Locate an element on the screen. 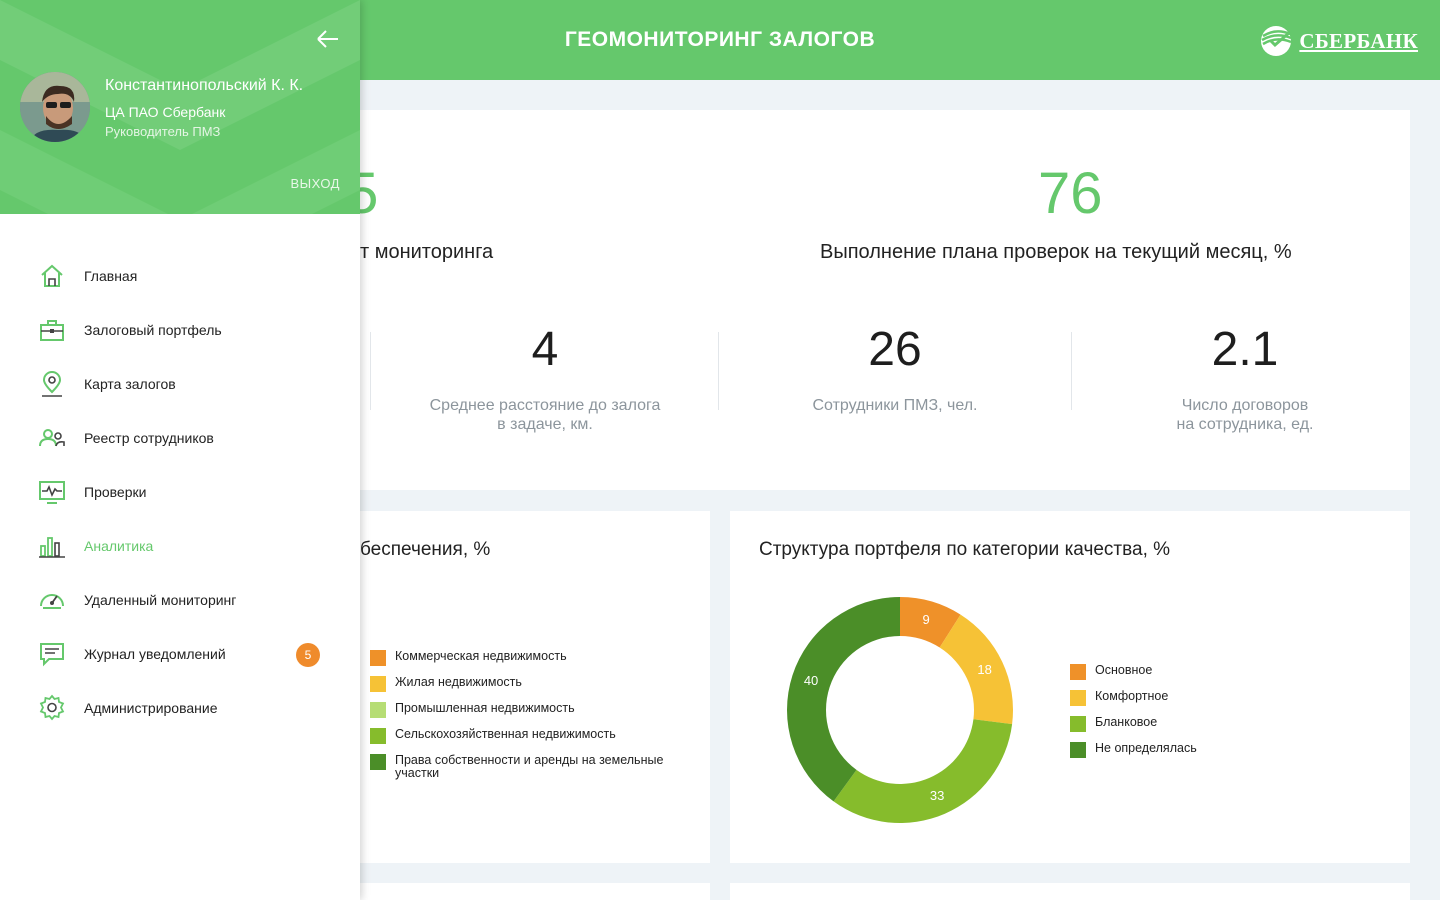 The height and width of the screenshot is (900, 1440). nav-item-administration: Администрирование is located at coordinates (180, 708).